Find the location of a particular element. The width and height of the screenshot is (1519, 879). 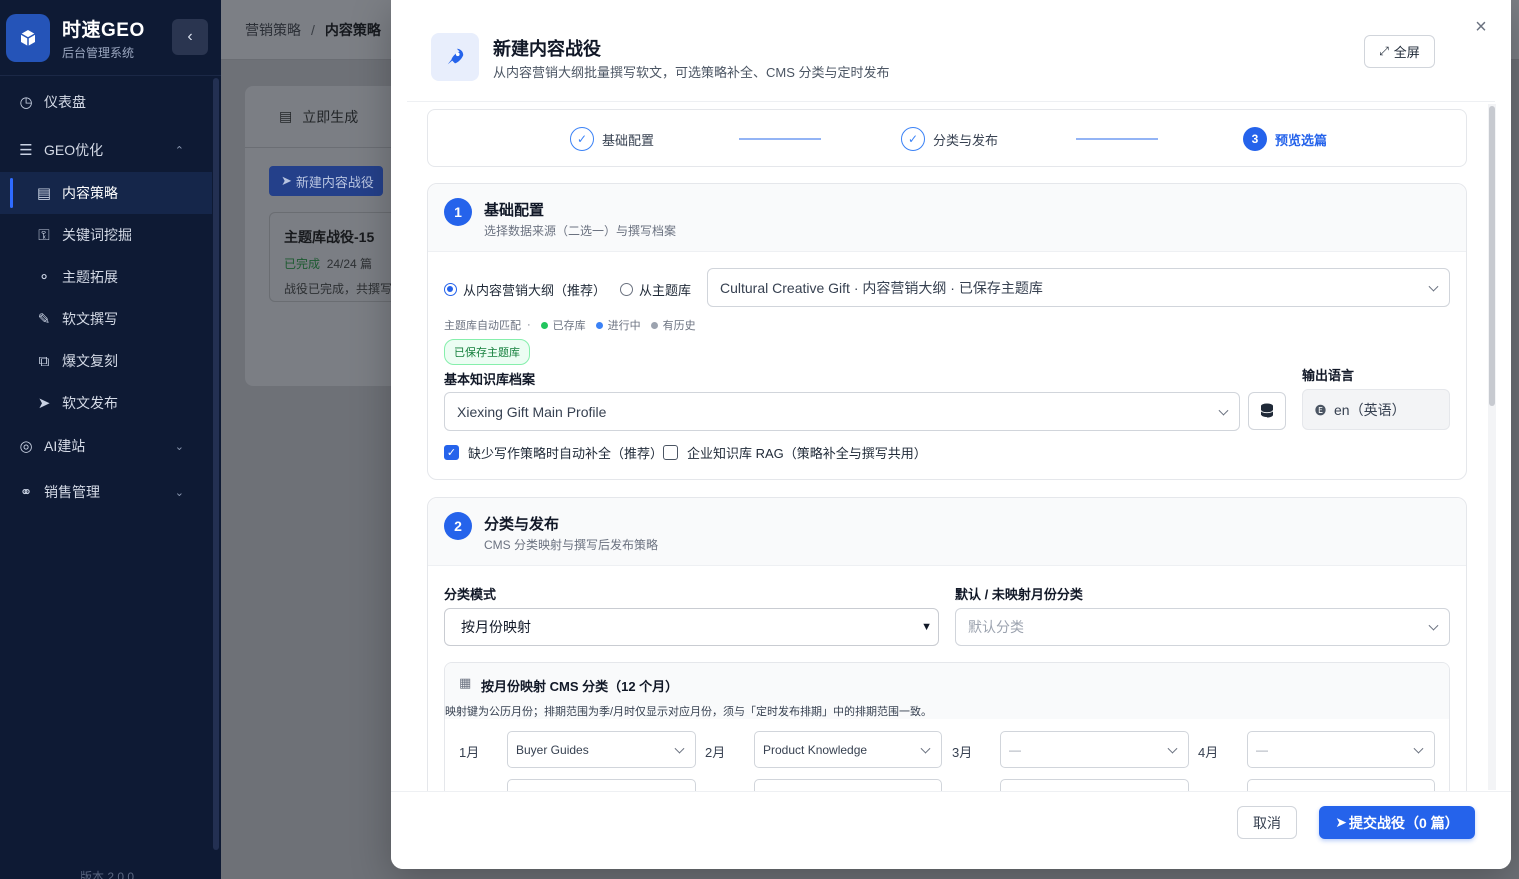

section-title: 分类与发布 is located at coordinates (522, 524).